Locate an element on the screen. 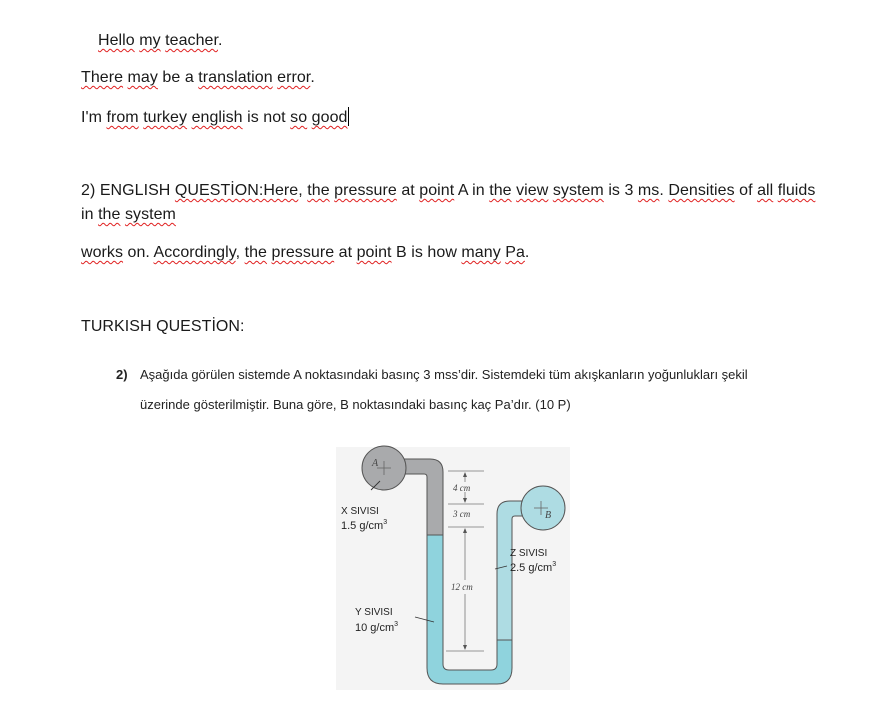 The image size is (892, 712). dim-4cm: 4 cm is located at coordinates (462, 488).